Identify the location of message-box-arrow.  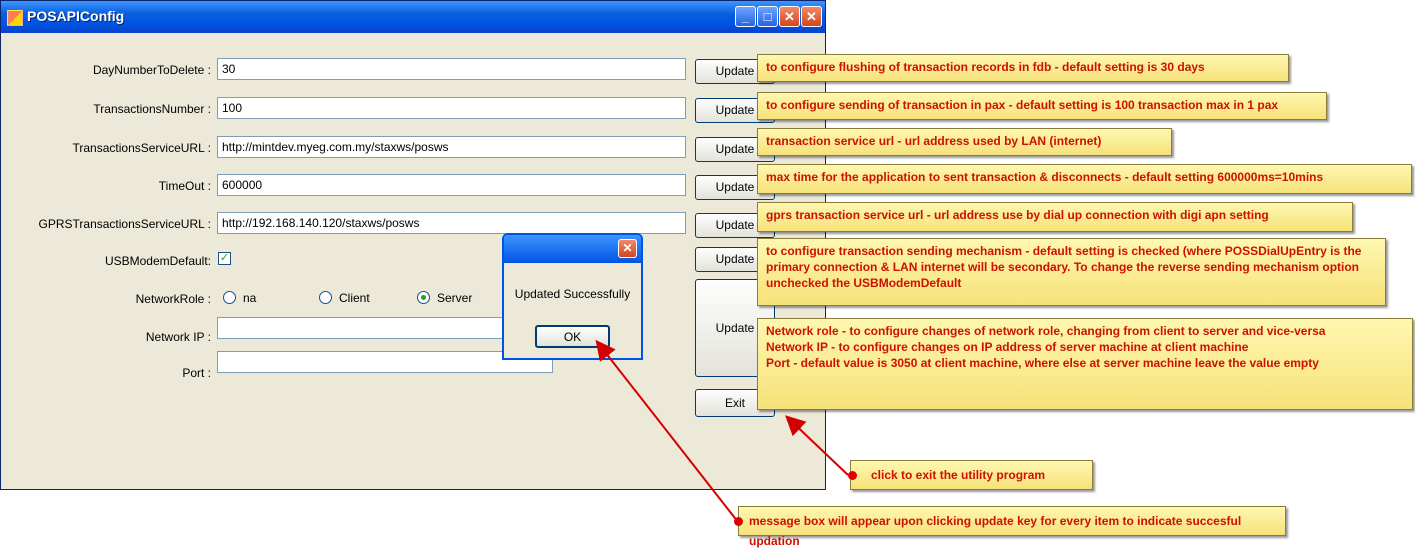
(667, 431).